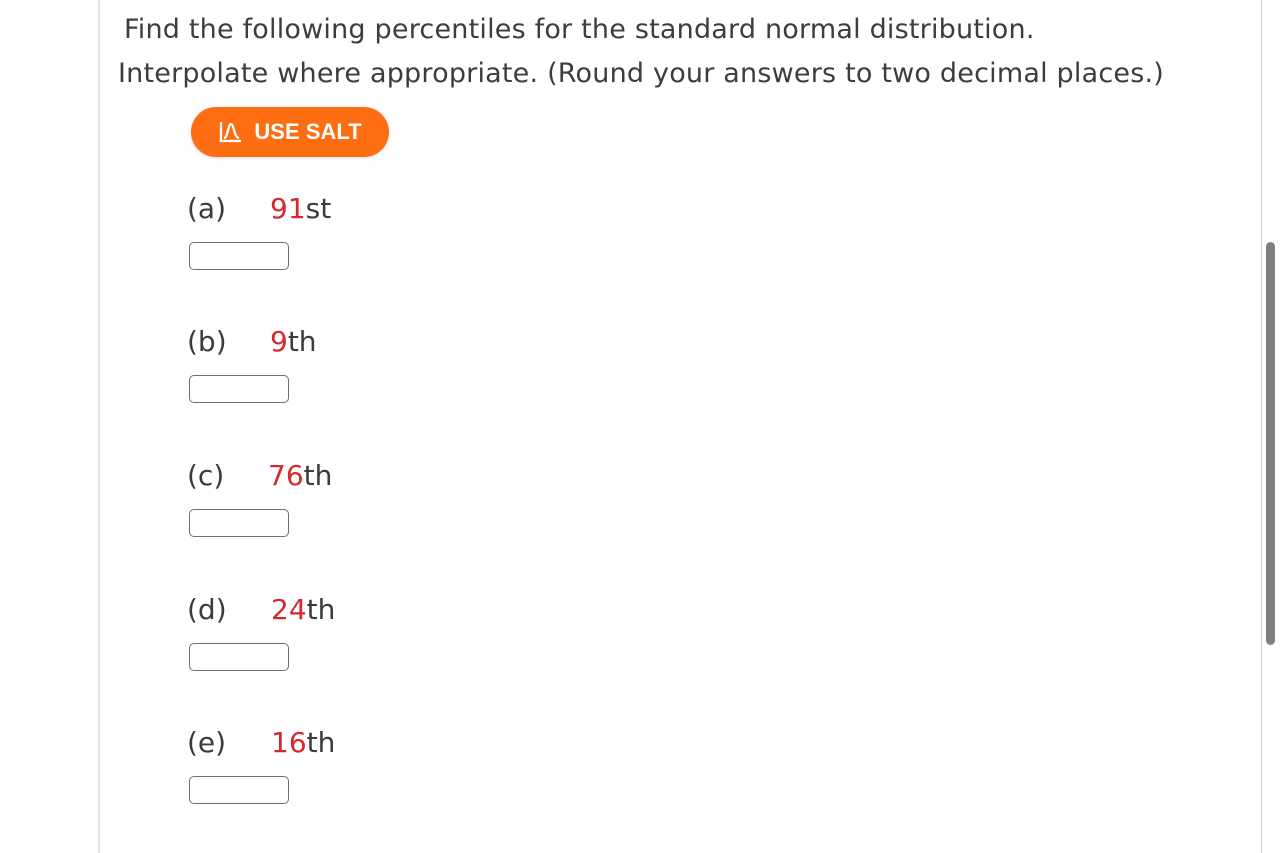 The height and width of the screenshot is (853, 1284). I want to click on part-label: (d), so click(207, 609).